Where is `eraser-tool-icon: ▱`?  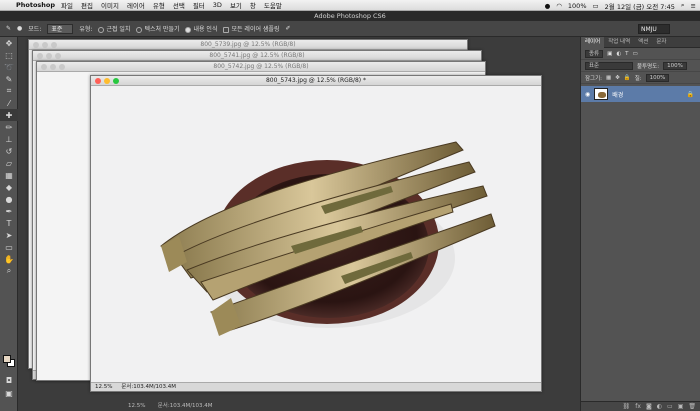 eraser-tool-icon: ▱ is located at coordinates (9, 163).